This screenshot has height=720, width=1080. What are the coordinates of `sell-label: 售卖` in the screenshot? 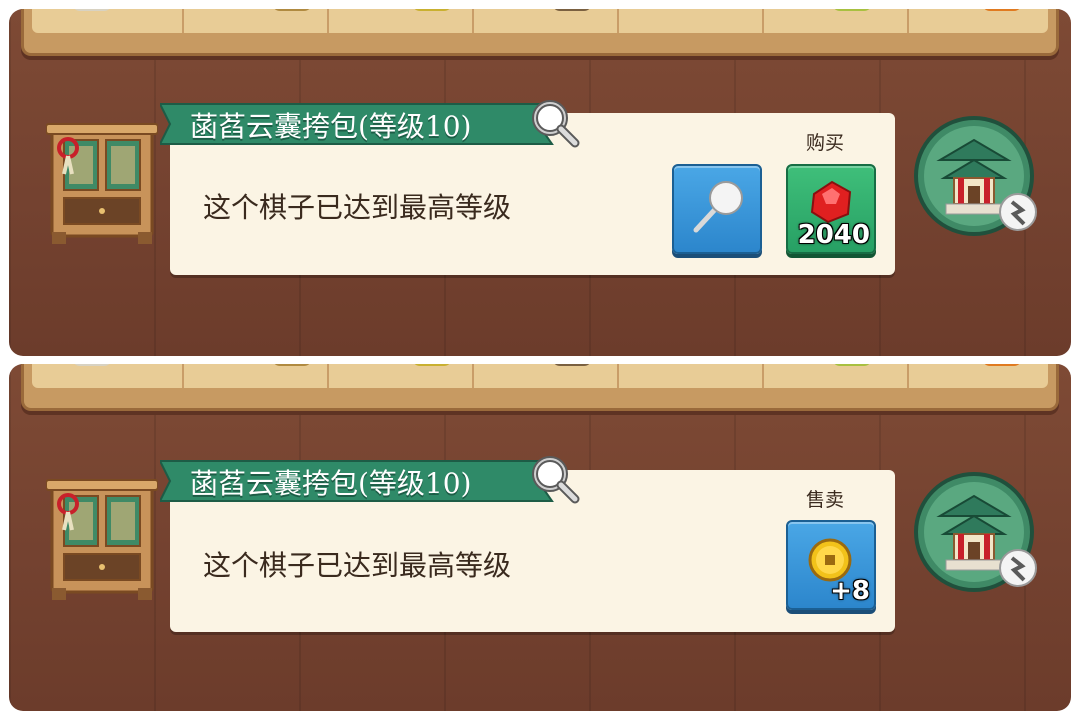 It's located at (824, 500).